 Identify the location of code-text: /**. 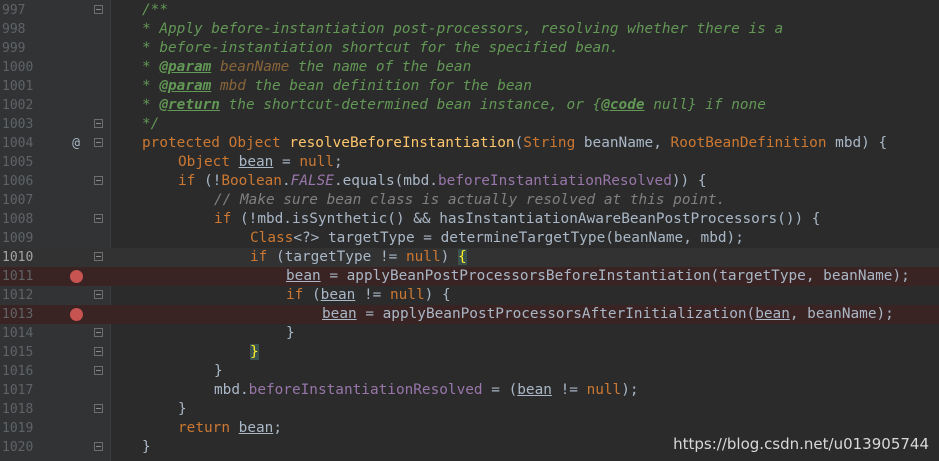
(155, 10).